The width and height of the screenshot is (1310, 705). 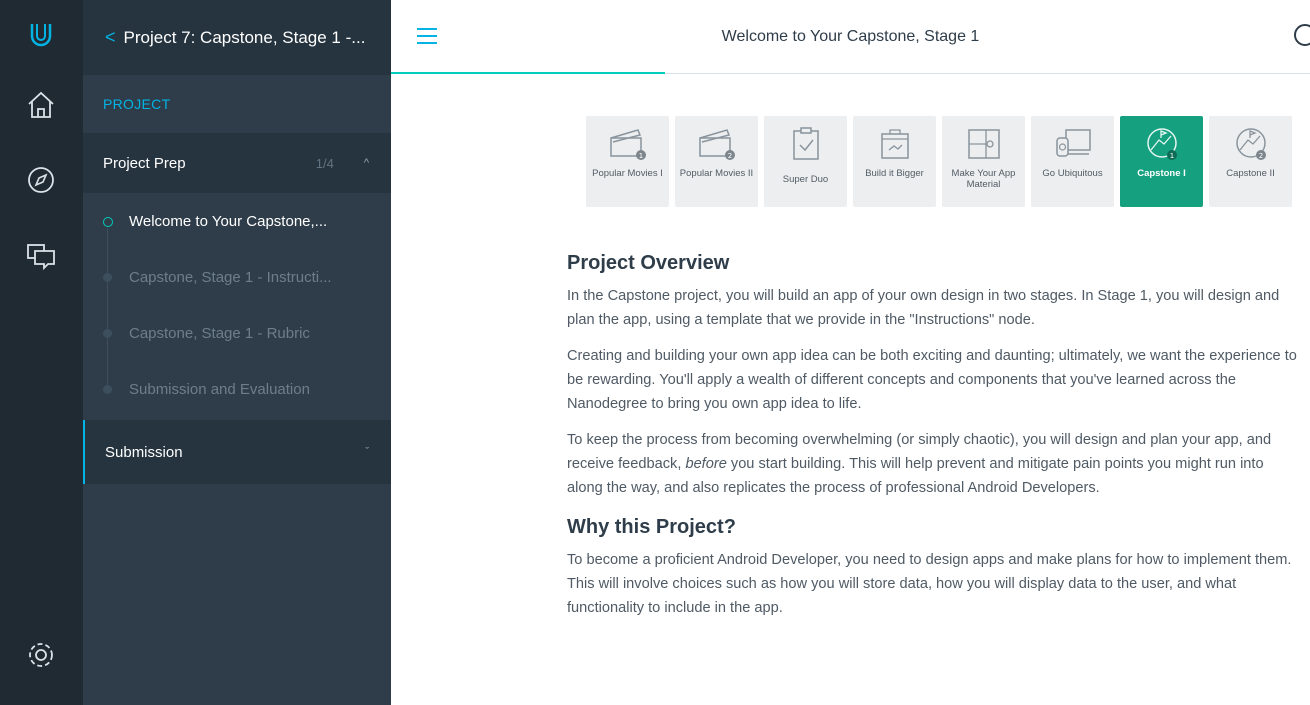 I want to click on sidebar-group-project-prep: Project Prep 1/4 ^, so click(x=237, y=163).